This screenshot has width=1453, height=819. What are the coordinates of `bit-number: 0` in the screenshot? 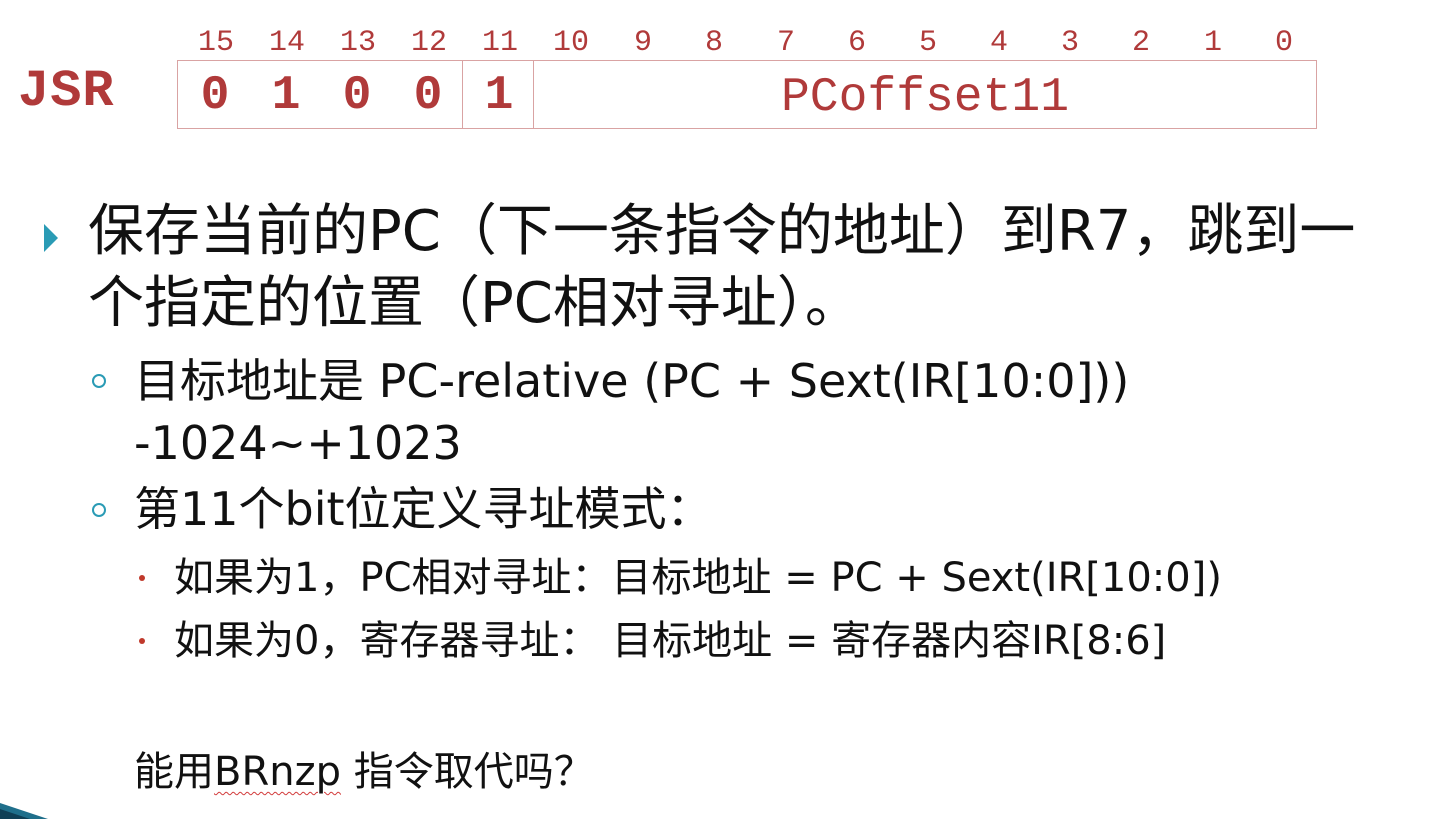 It's located at (1283, 43).